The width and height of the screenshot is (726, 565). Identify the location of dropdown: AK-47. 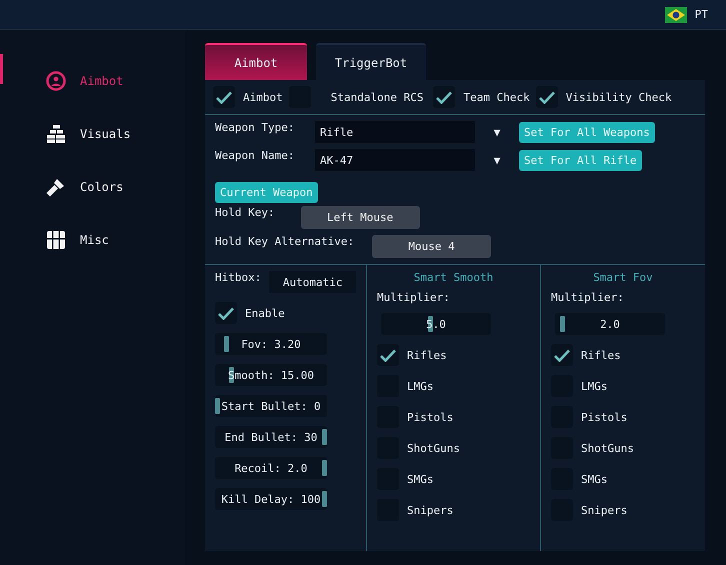
(395, 160).